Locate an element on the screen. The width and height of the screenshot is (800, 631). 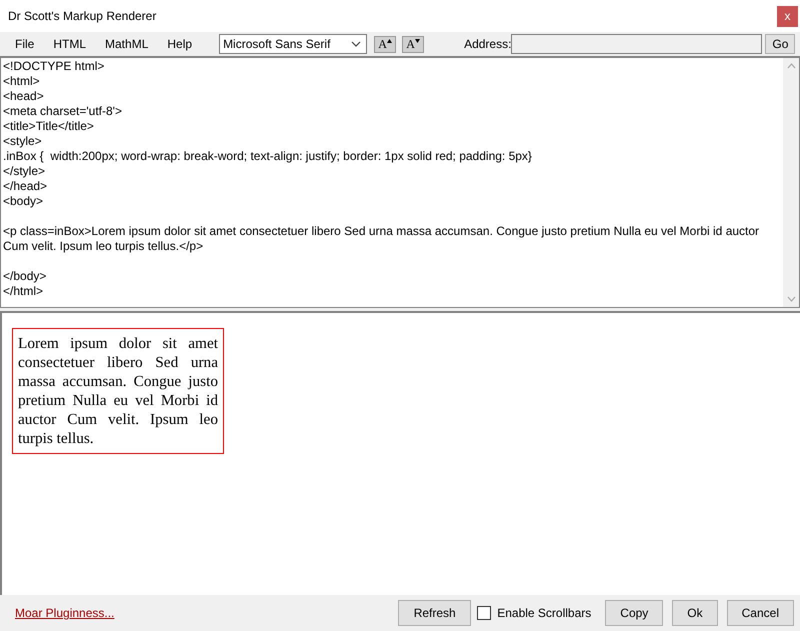
go-button: Go is located at coordinates (780, 44).